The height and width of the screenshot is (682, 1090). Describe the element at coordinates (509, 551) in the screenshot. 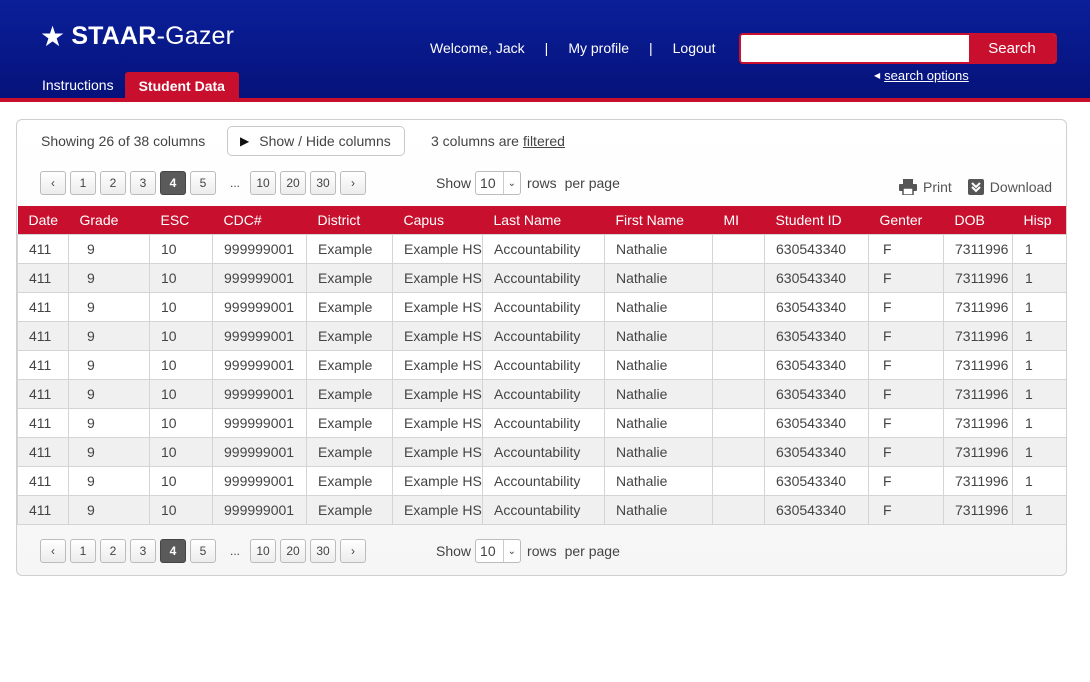

I see `chevron-down-icon: ⌄` at that location.